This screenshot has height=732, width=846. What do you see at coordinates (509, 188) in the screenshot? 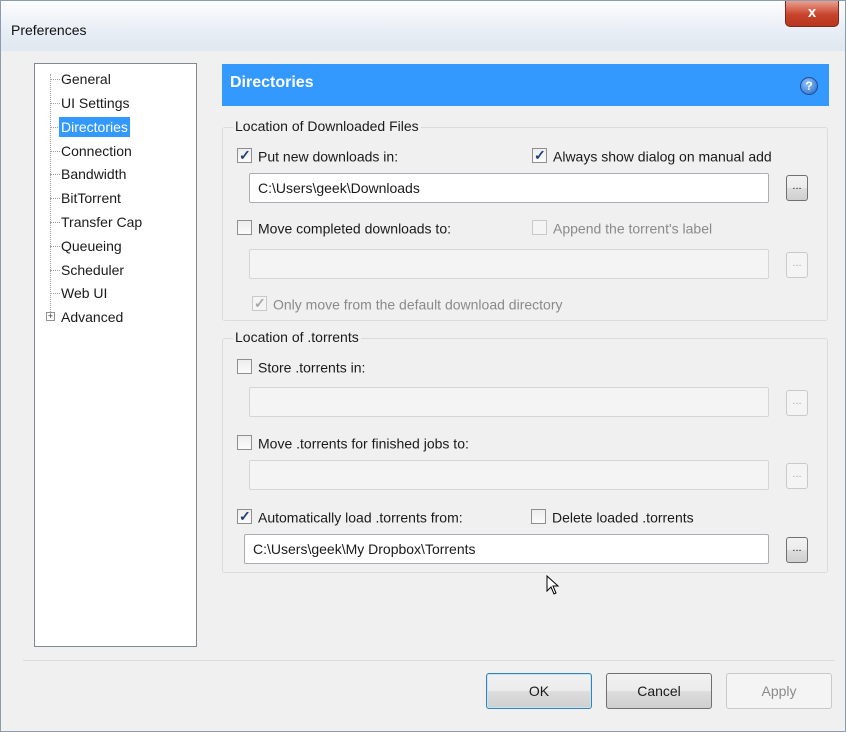
I see `download-path-field: C:\Users\geek\Downloads` at bounding box center [509, 188].